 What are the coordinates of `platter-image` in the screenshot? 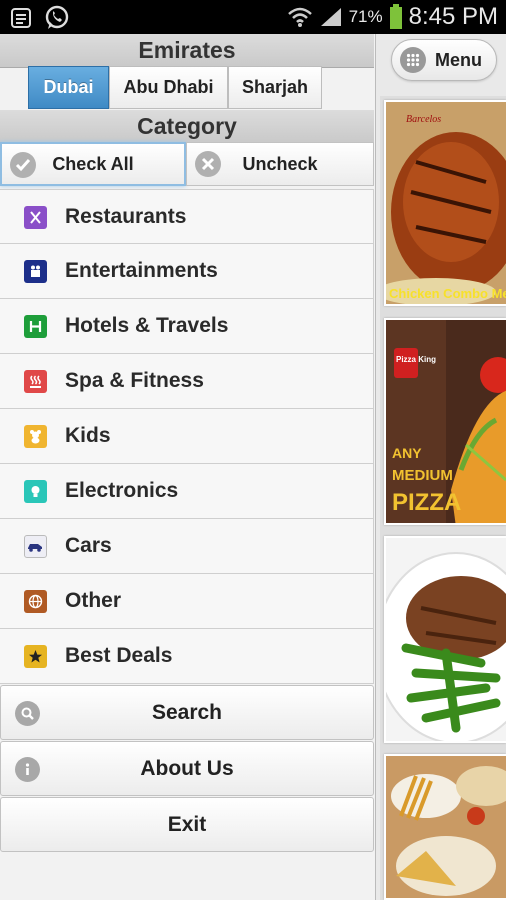 It's located at (446, 827).